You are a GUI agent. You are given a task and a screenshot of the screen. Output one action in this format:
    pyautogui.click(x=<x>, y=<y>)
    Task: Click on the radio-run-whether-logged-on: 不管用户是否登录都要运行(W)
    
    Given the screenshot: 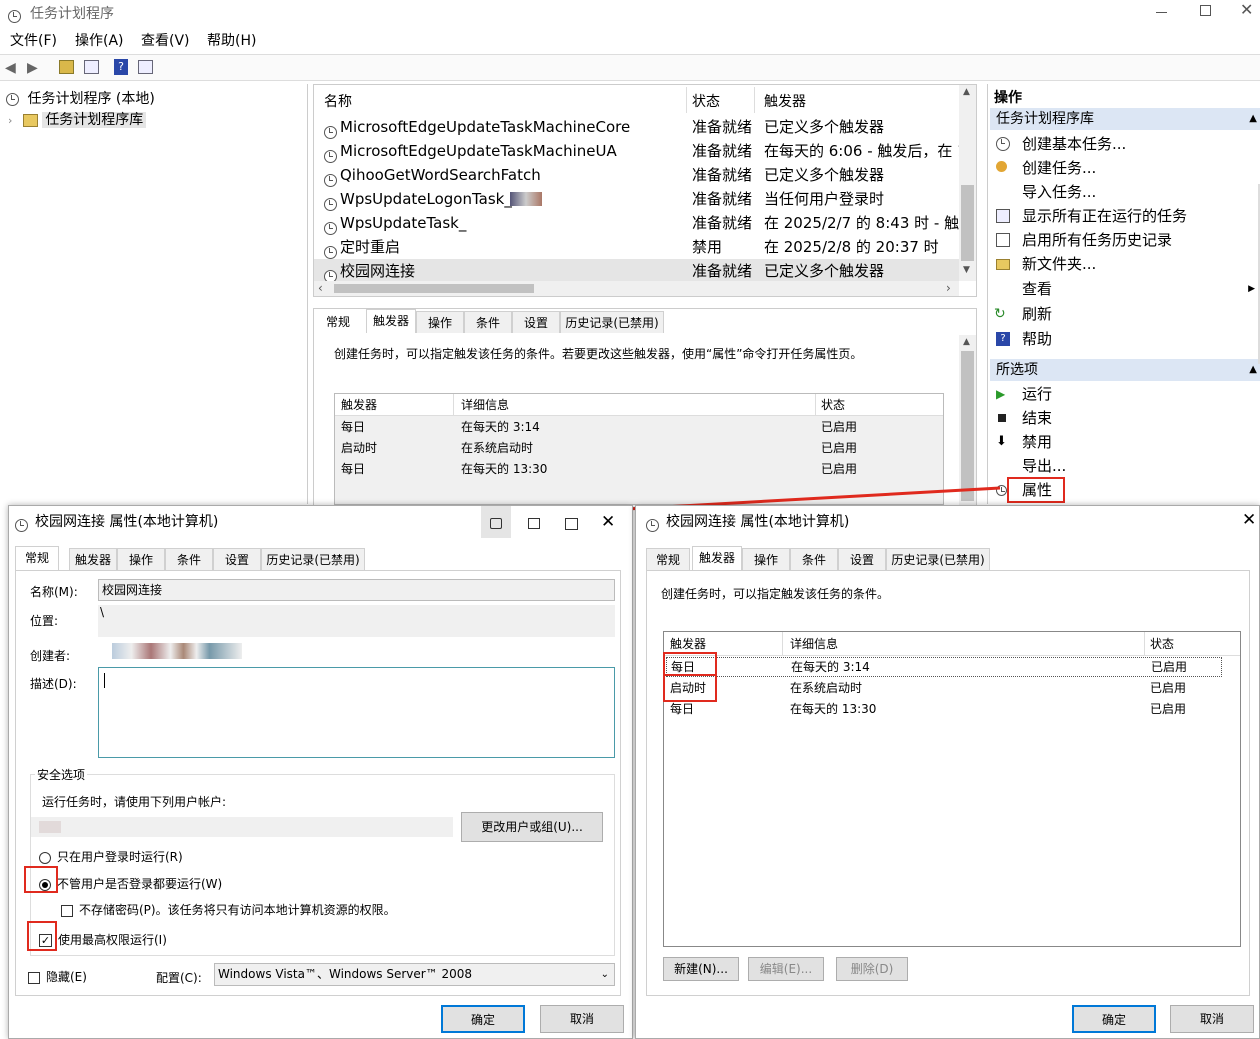 What is the action you would take?
    pyautogui.click(x=130, y=883)
    